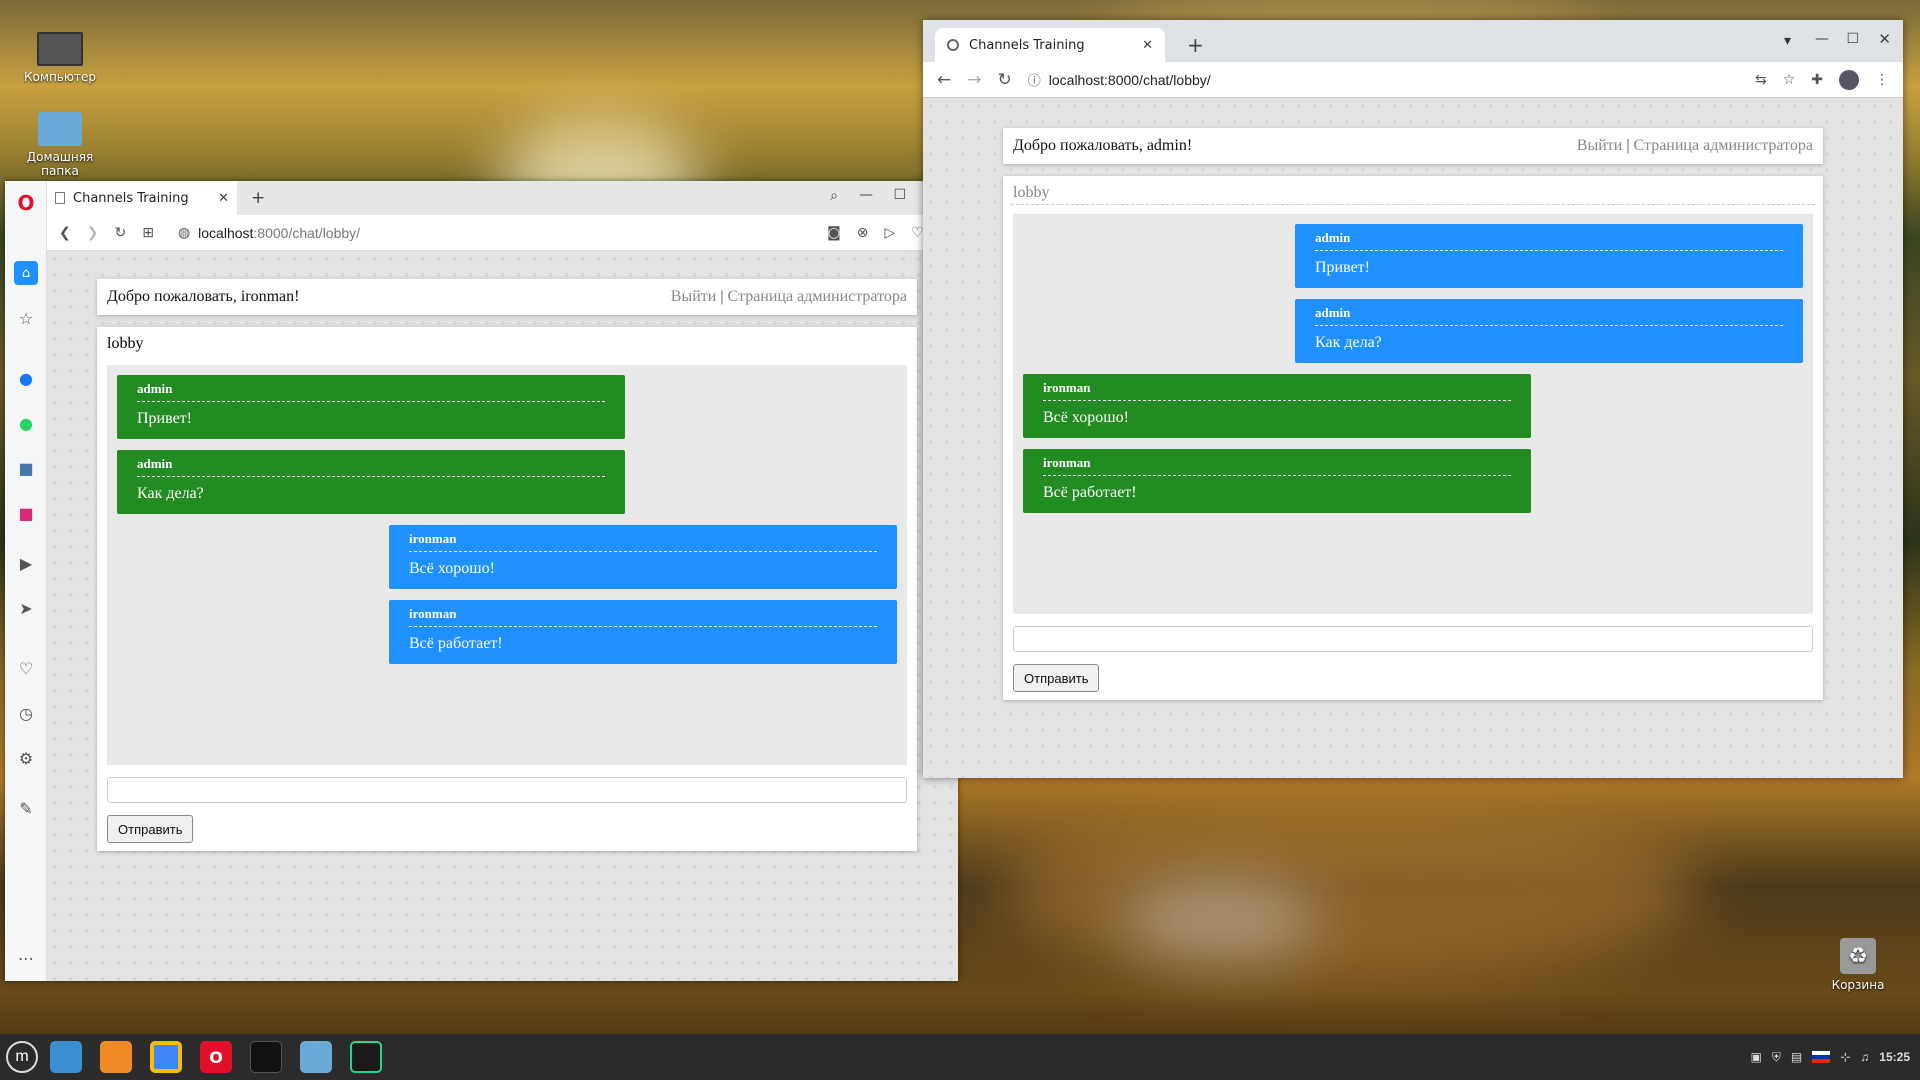 The width and height of the screenshot is (1920, 1080). Describe the element at coordinates (834, 196) in the screenshot. I see `search-icon: ⌕` at that location.